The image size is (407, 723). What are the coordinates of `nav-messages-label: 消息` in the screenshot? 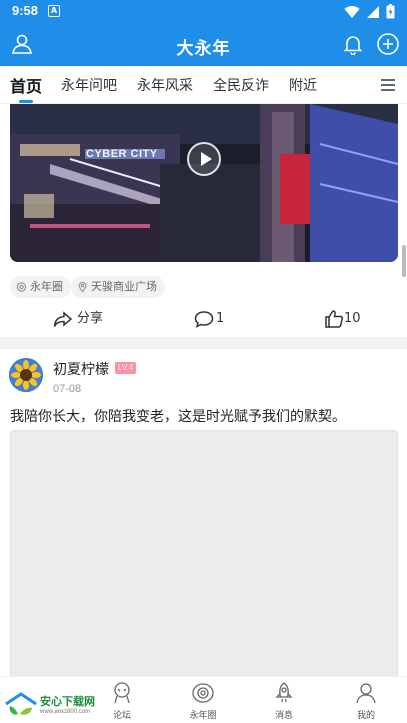 It's located at (283, 716).